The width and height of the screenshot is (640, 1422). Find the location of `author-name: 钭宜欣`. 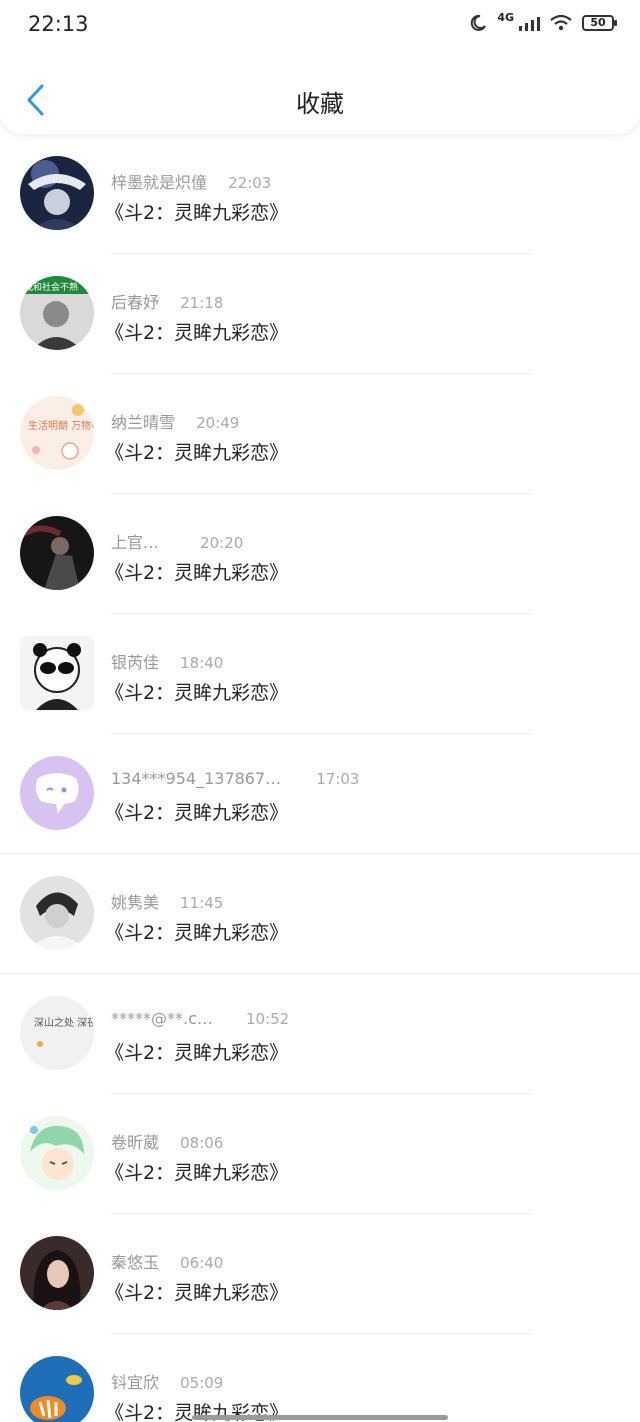

author-name: 钭宜欣 is located at coordinates (135, 1382).